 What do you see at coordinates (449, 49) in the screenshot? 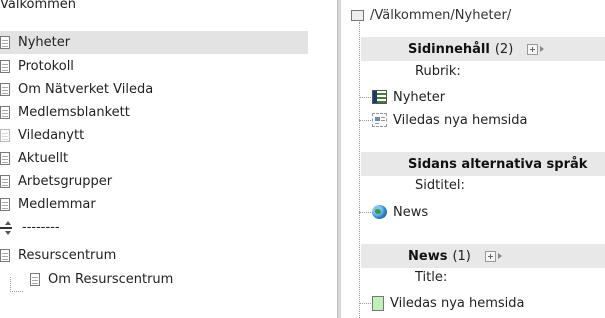
I see `section-title: Sidinnehåll` at bounding box center [449, 49].